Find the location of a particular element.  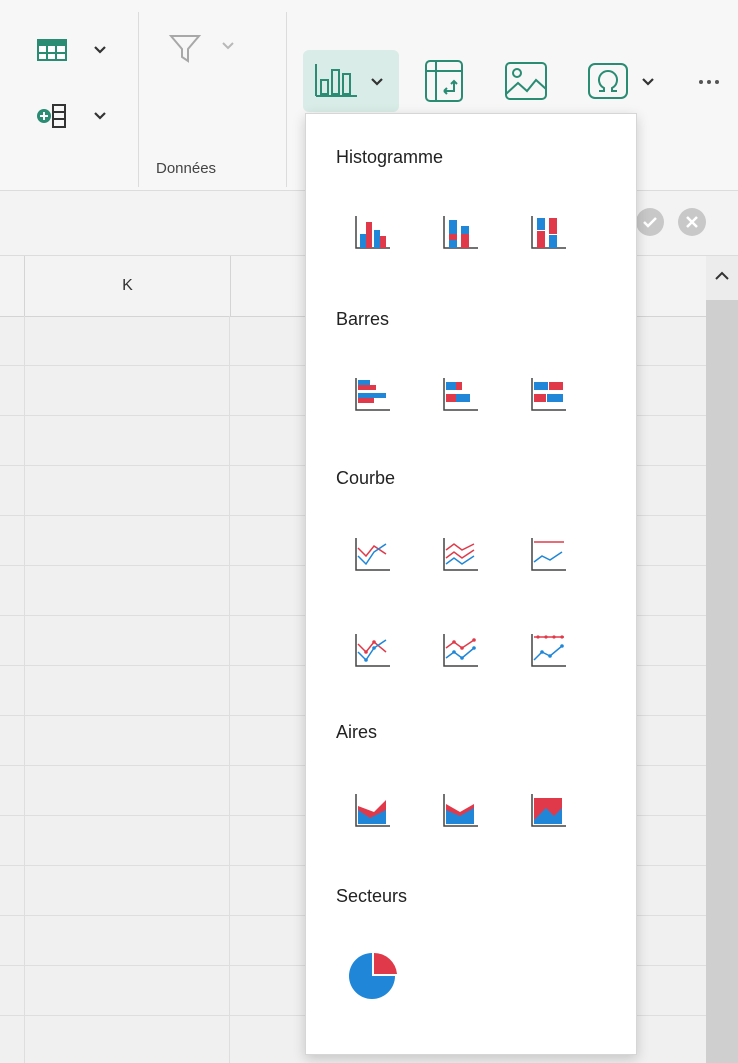

section-title-histogramme: Histogramme is located at coordinates (390, 157).